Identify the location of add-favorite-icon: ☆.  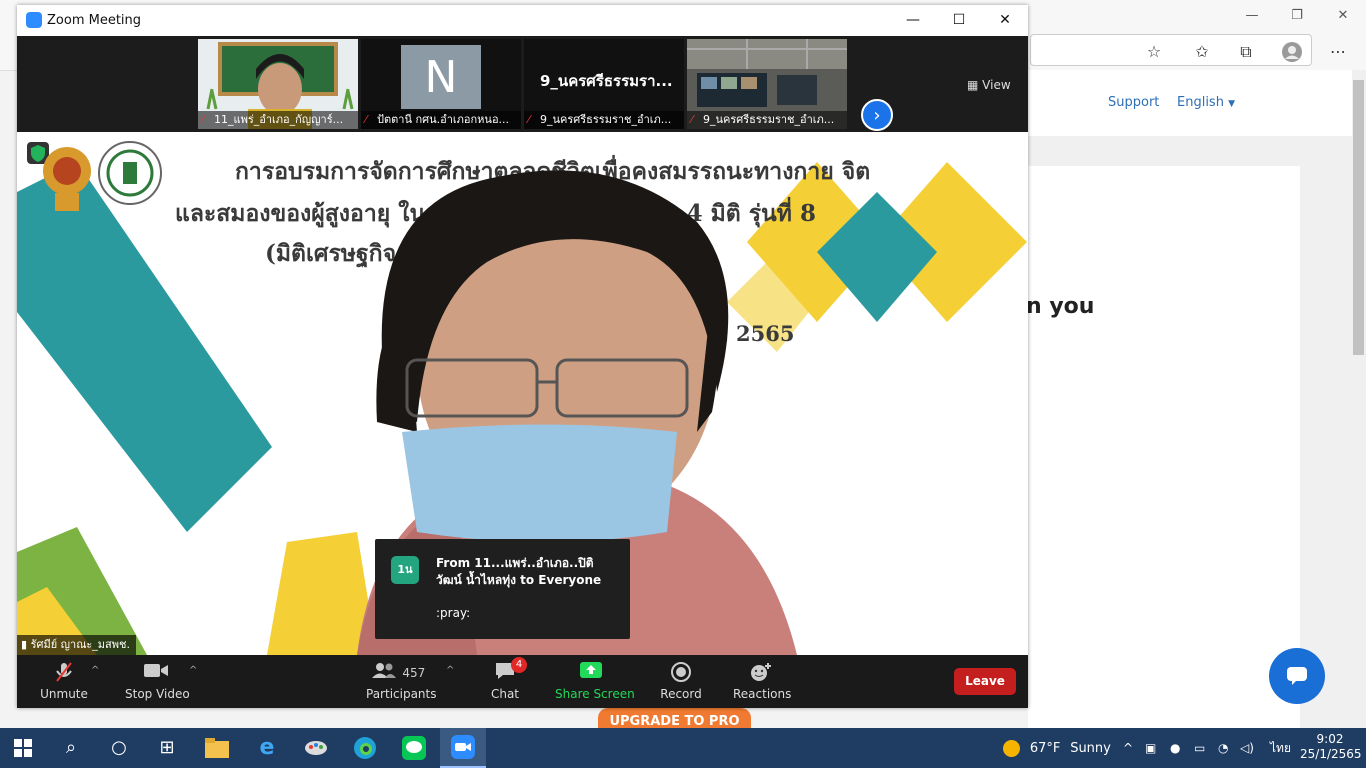
(1154, 51).